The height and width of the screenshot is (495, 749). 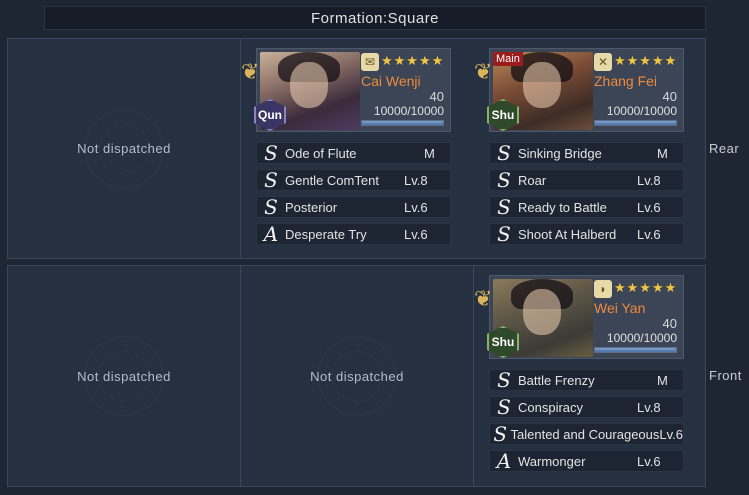 What do you see at coordinates (353, 207) in the screenshot?
I see `skill-row: S Posterior Lv.6` at bounding box center [353, 207].